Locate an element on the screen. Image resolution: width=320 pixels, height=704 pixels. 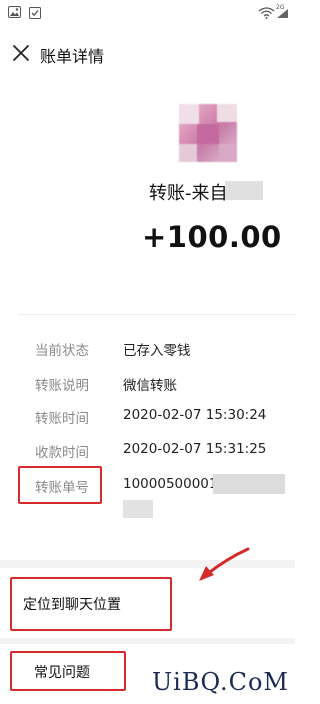
gallery-icon is located at coordinates (14, 12).